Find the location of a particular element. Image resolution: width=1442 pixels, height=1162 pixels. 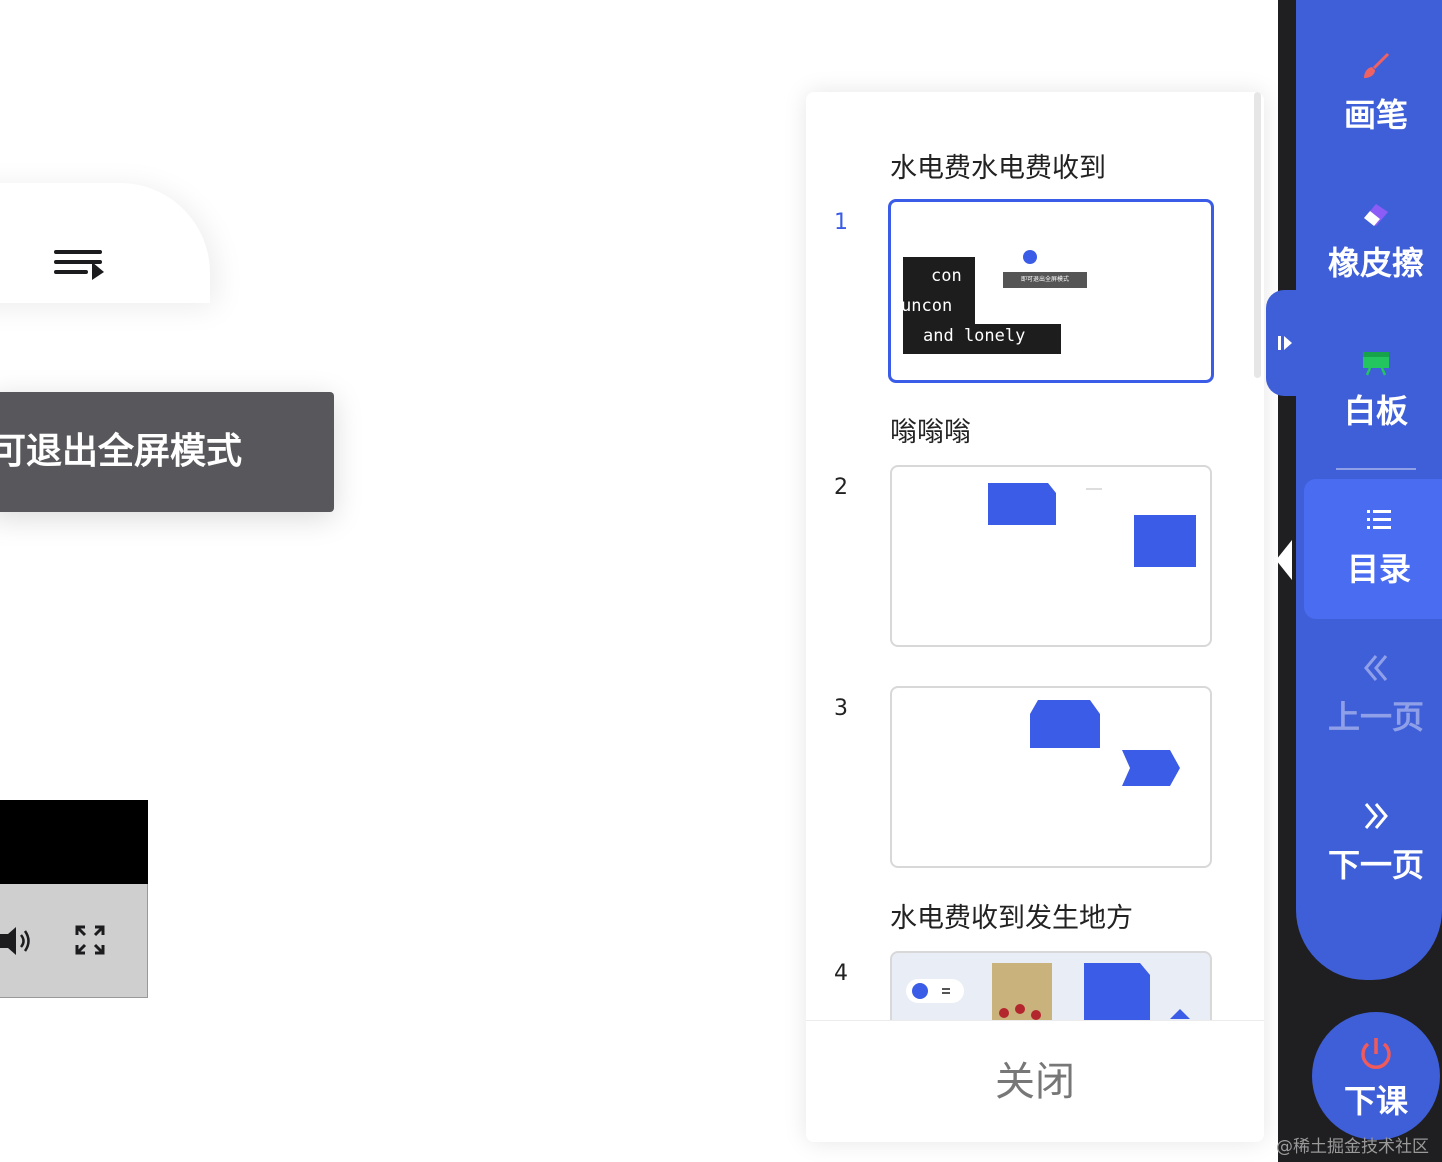

brush-icon is located at coordinates (1377, 65).